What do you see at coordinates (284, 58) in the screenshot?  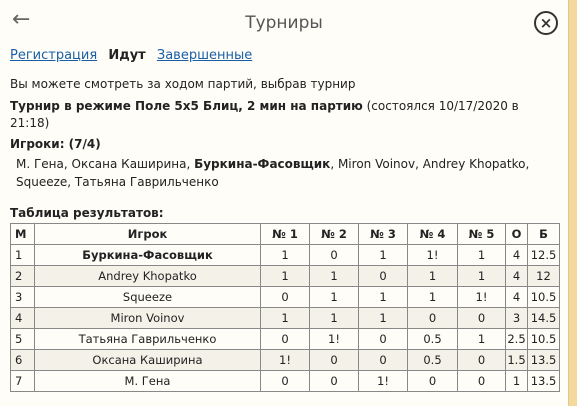 I see `tabs: Регистрация Идут Завершенные` at bounding box center [284, 58].